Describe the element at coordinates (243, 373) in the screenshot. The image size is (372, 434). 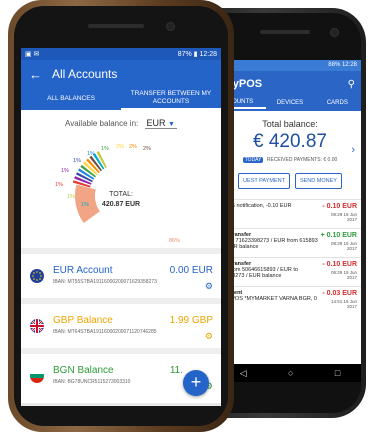
I see `back-nav-icon: ◁` at that location.